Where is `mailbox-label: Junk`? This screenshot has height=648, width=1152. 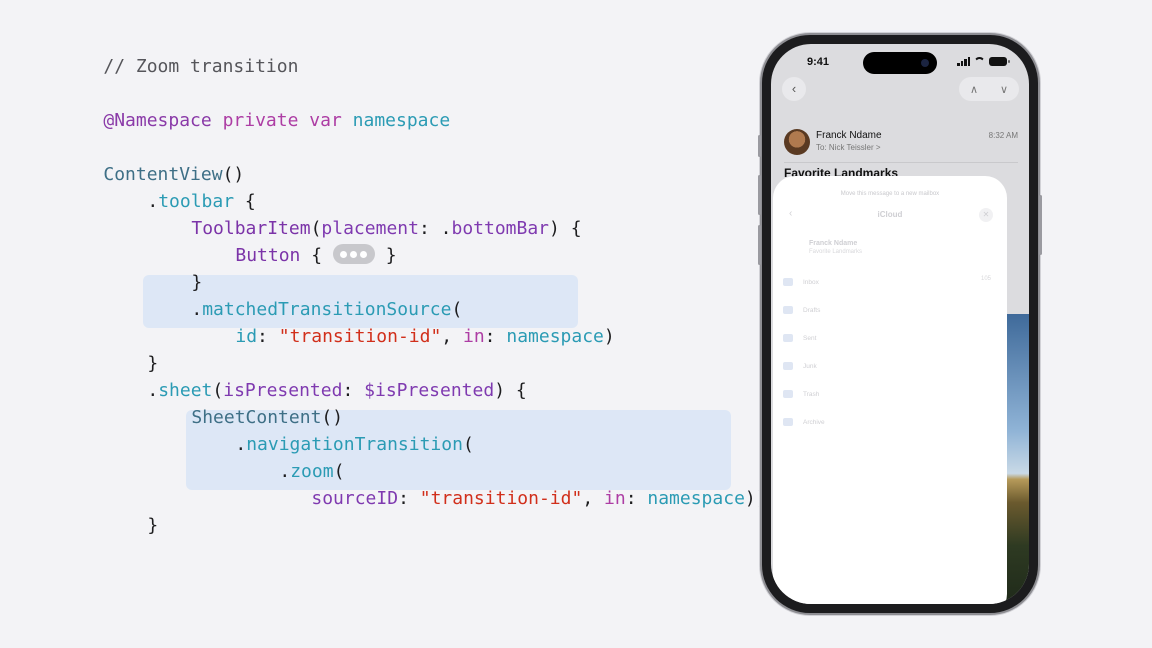 mailbox-label: Junk is located at coordinates (810, 366).